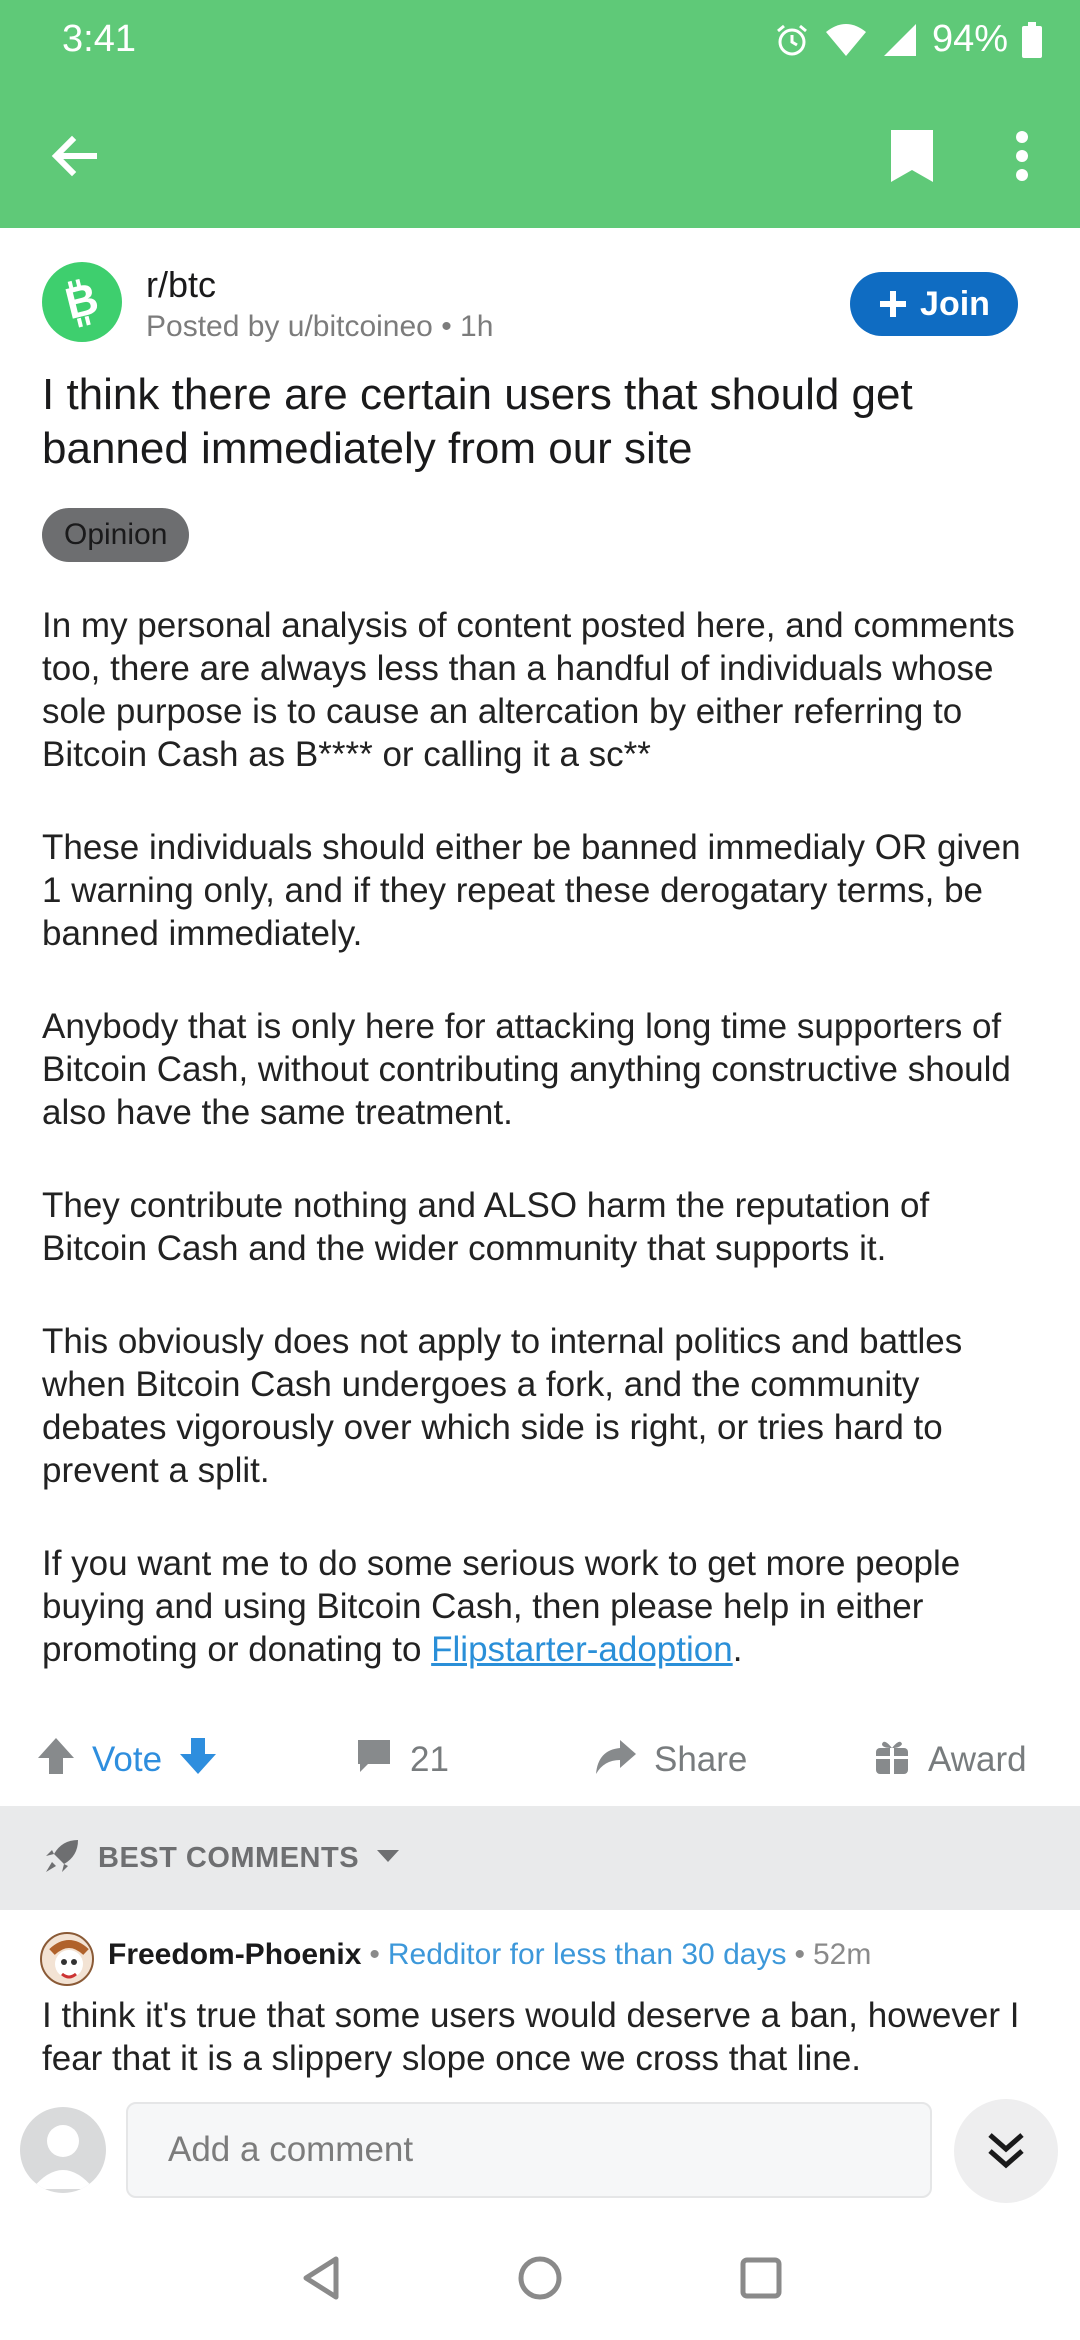 Image resolution: width=1080 pixels, height=2340 pixels. I want to click on collapse-comments-button, so click(1006, 2151).